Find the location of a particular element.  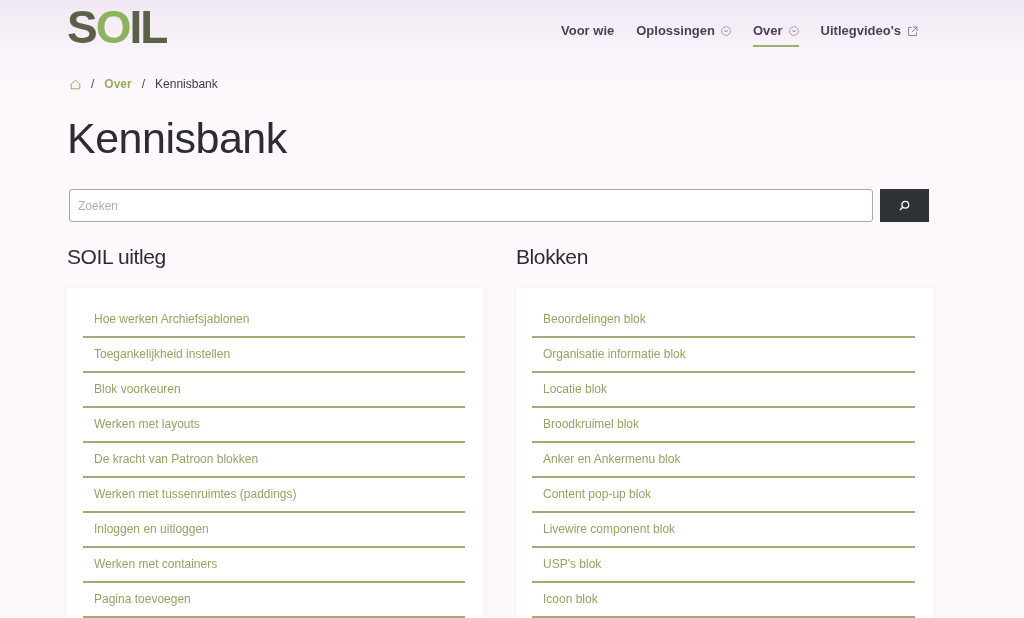

list-link: Hoe werken Archiefsjablonen is located at coordinates (274, 320).